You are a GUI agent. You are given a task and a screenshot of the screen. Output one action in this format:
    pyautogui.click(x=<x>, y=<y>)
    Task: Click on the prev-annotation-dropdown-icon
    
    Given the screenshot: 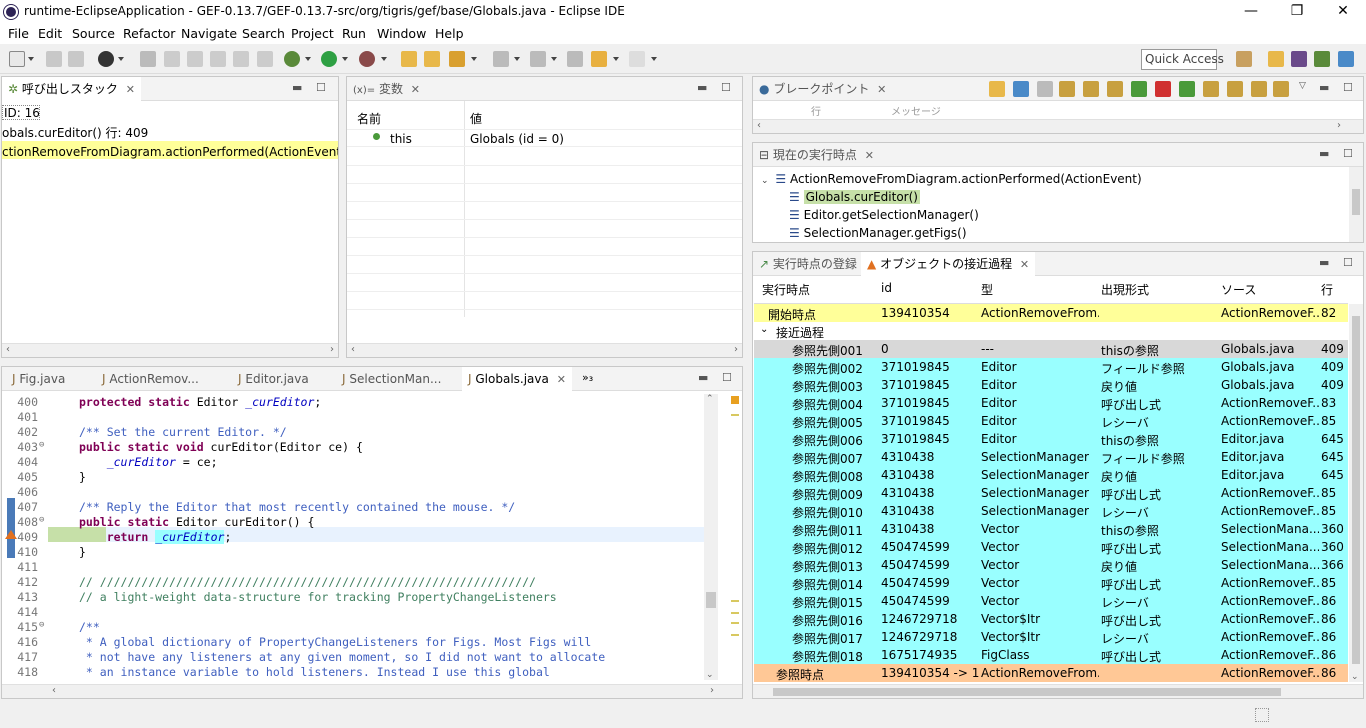 What is the action you would take?
    pyautogui.click(x=554, y=59)
    